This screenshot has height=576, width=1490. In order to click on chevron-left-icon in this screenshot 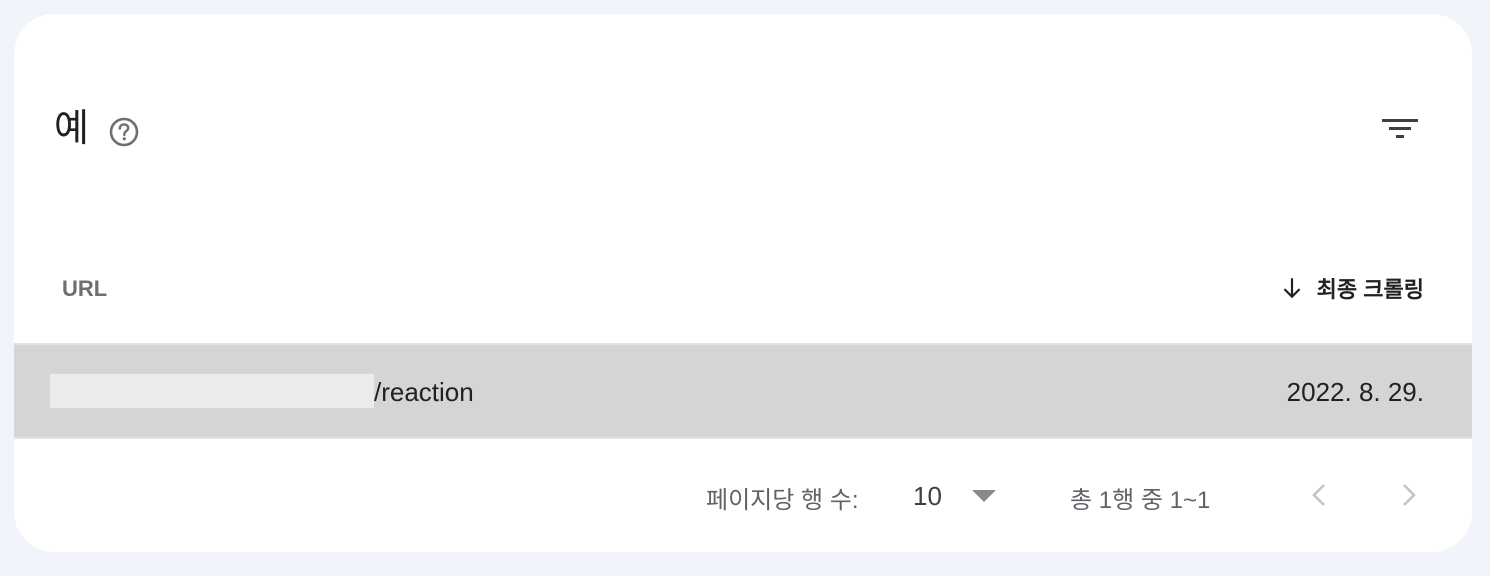, I will do `click(1318, 495)`.